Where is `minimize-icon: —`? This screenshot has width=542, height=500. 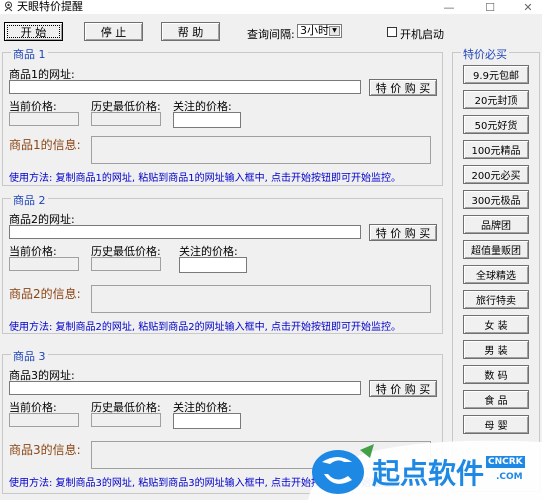
minimize-icon: — is located at coordinates (449, 7).